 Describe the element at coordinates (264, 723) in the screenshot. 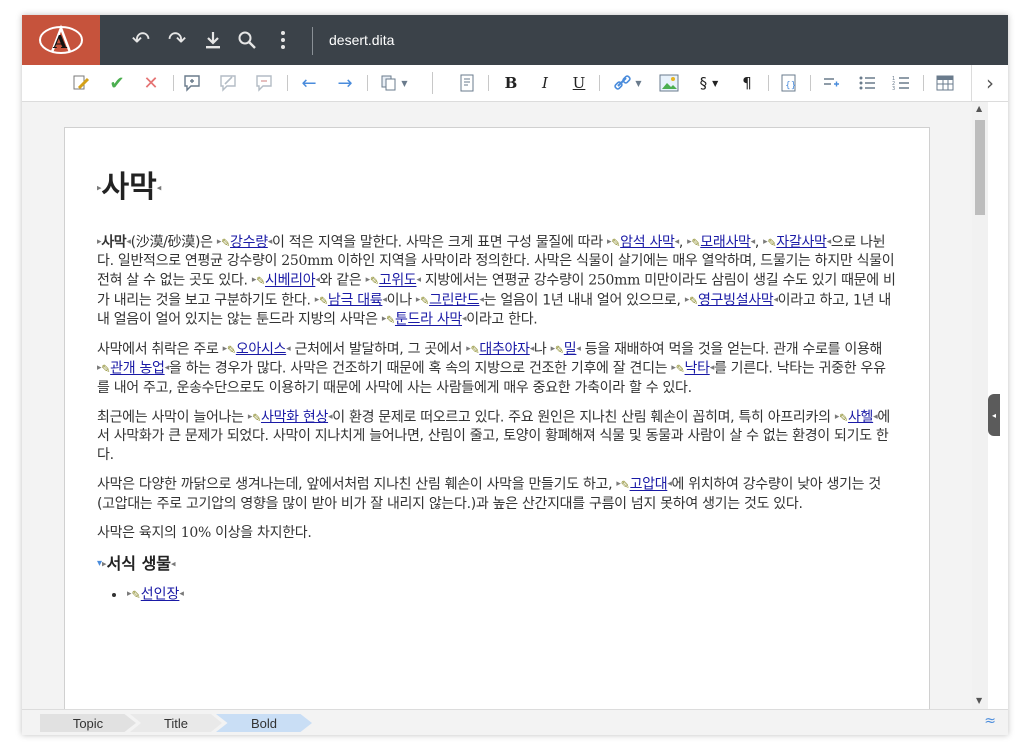

I see `breadcrumb-bold: Bold` at that location.